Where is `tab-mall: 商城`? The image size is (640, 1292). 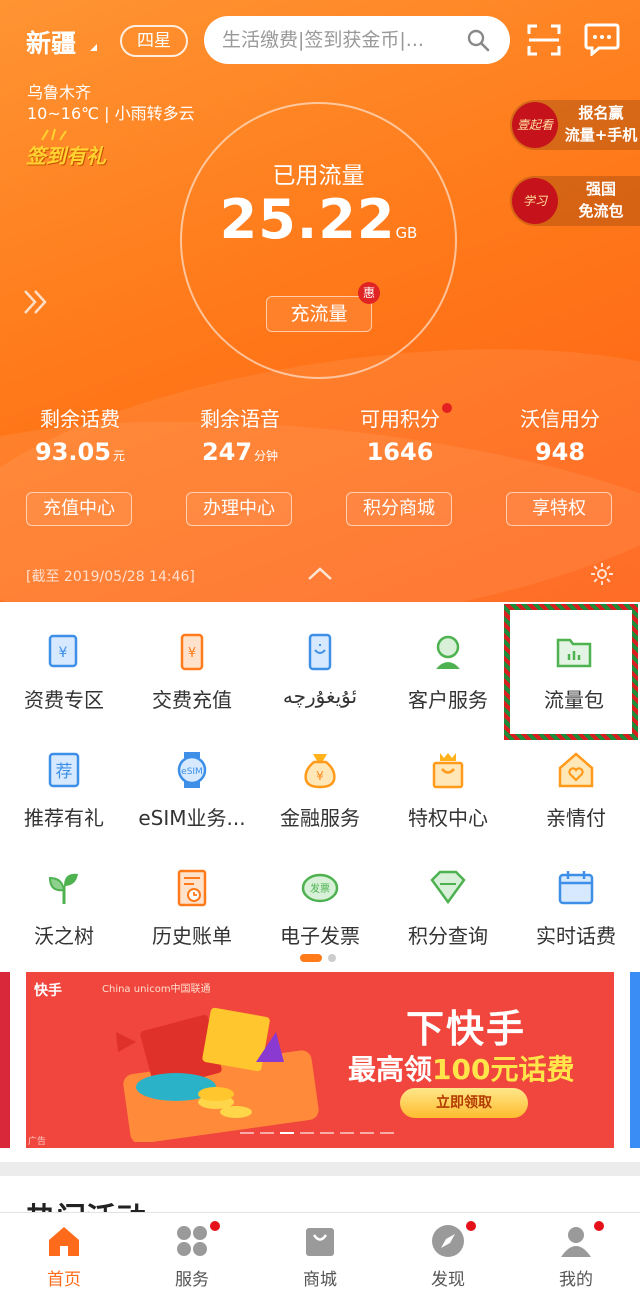
tab-mall: 商城 is located at coordinates (320, 1252).